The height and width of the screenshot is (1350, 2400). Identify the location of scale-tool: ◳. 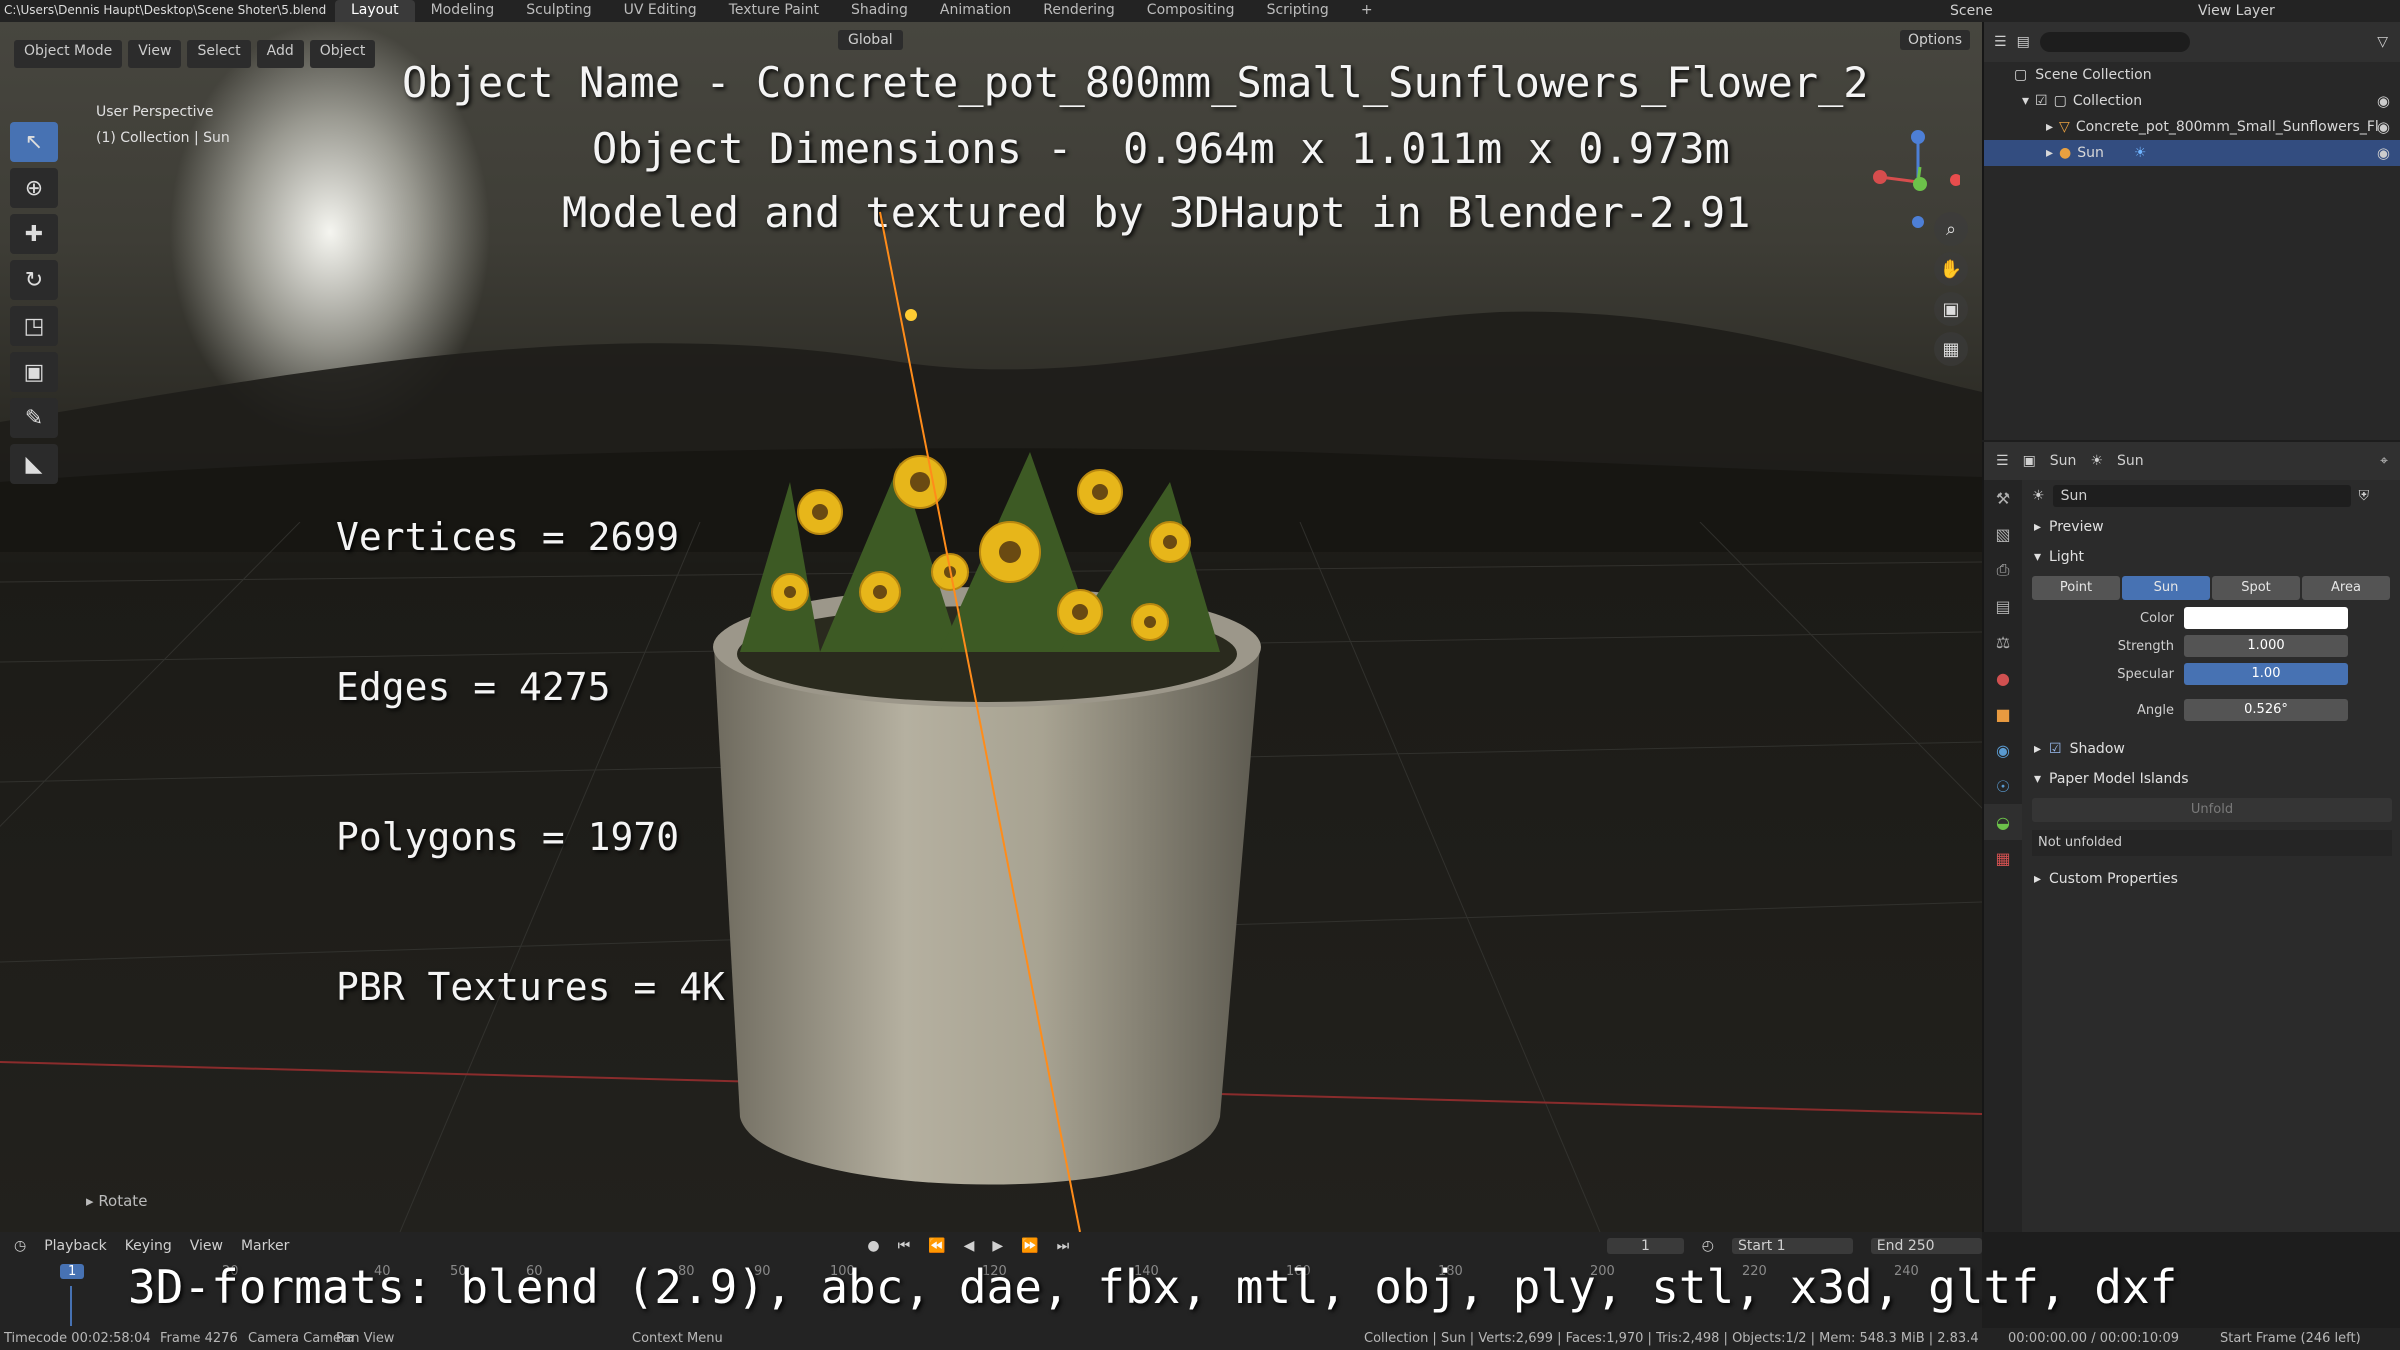
(34, 326).